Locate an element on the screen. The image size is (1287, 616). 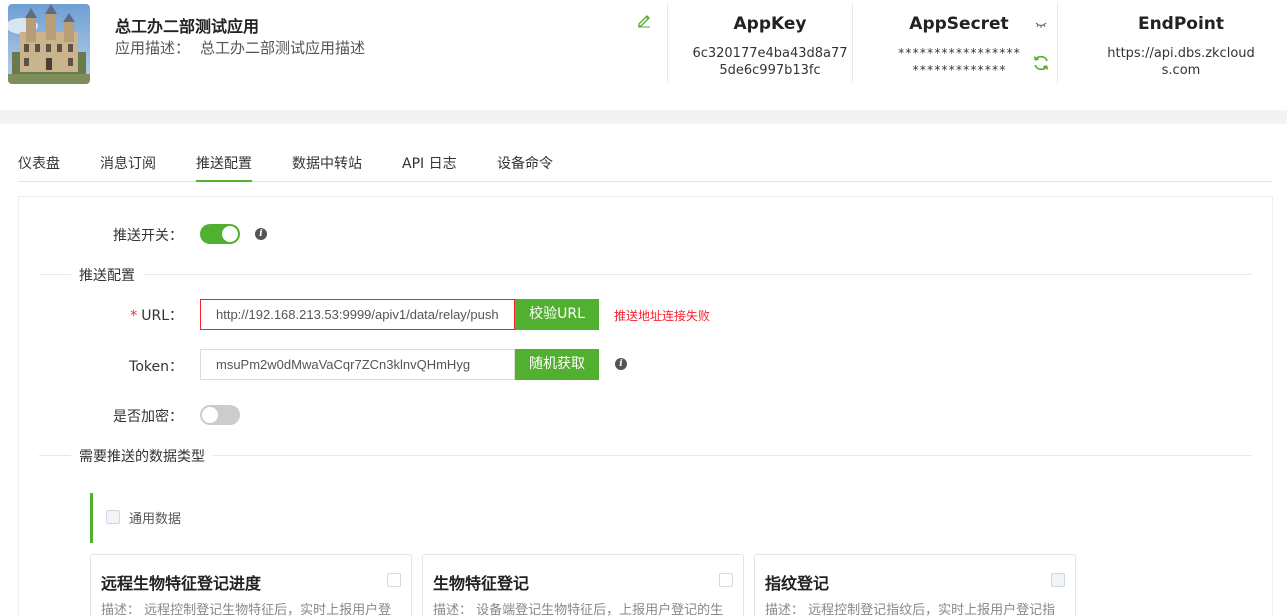
appkey-value-line2: 5de6c997b13fc is located at coordinates (770, 70).